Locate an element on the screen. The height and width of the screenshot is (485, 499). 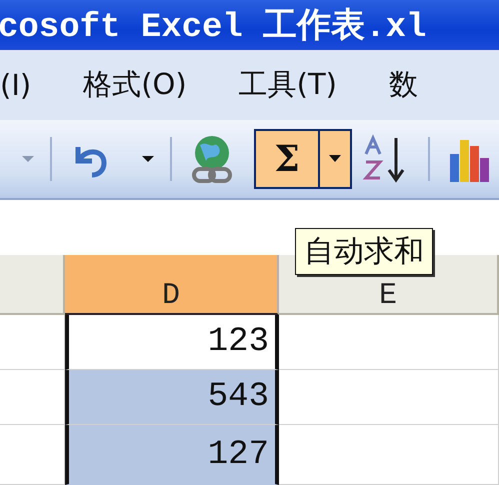
menu-item: 数 is located at coordinates (403, 85).